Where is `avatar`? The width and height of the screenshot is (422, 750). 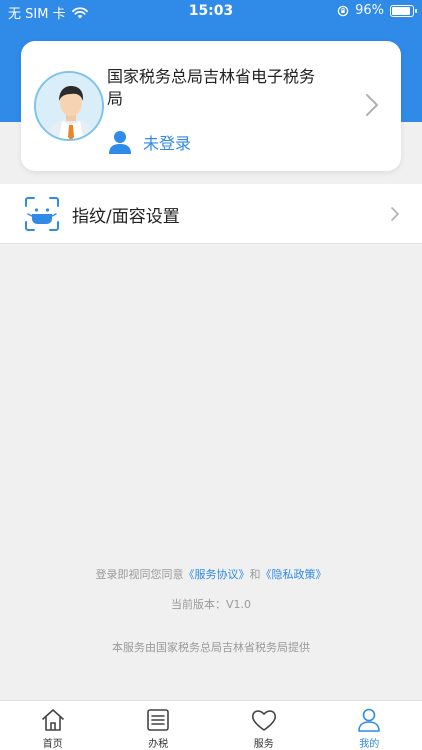
avatar is located at coordinates (69, 106).